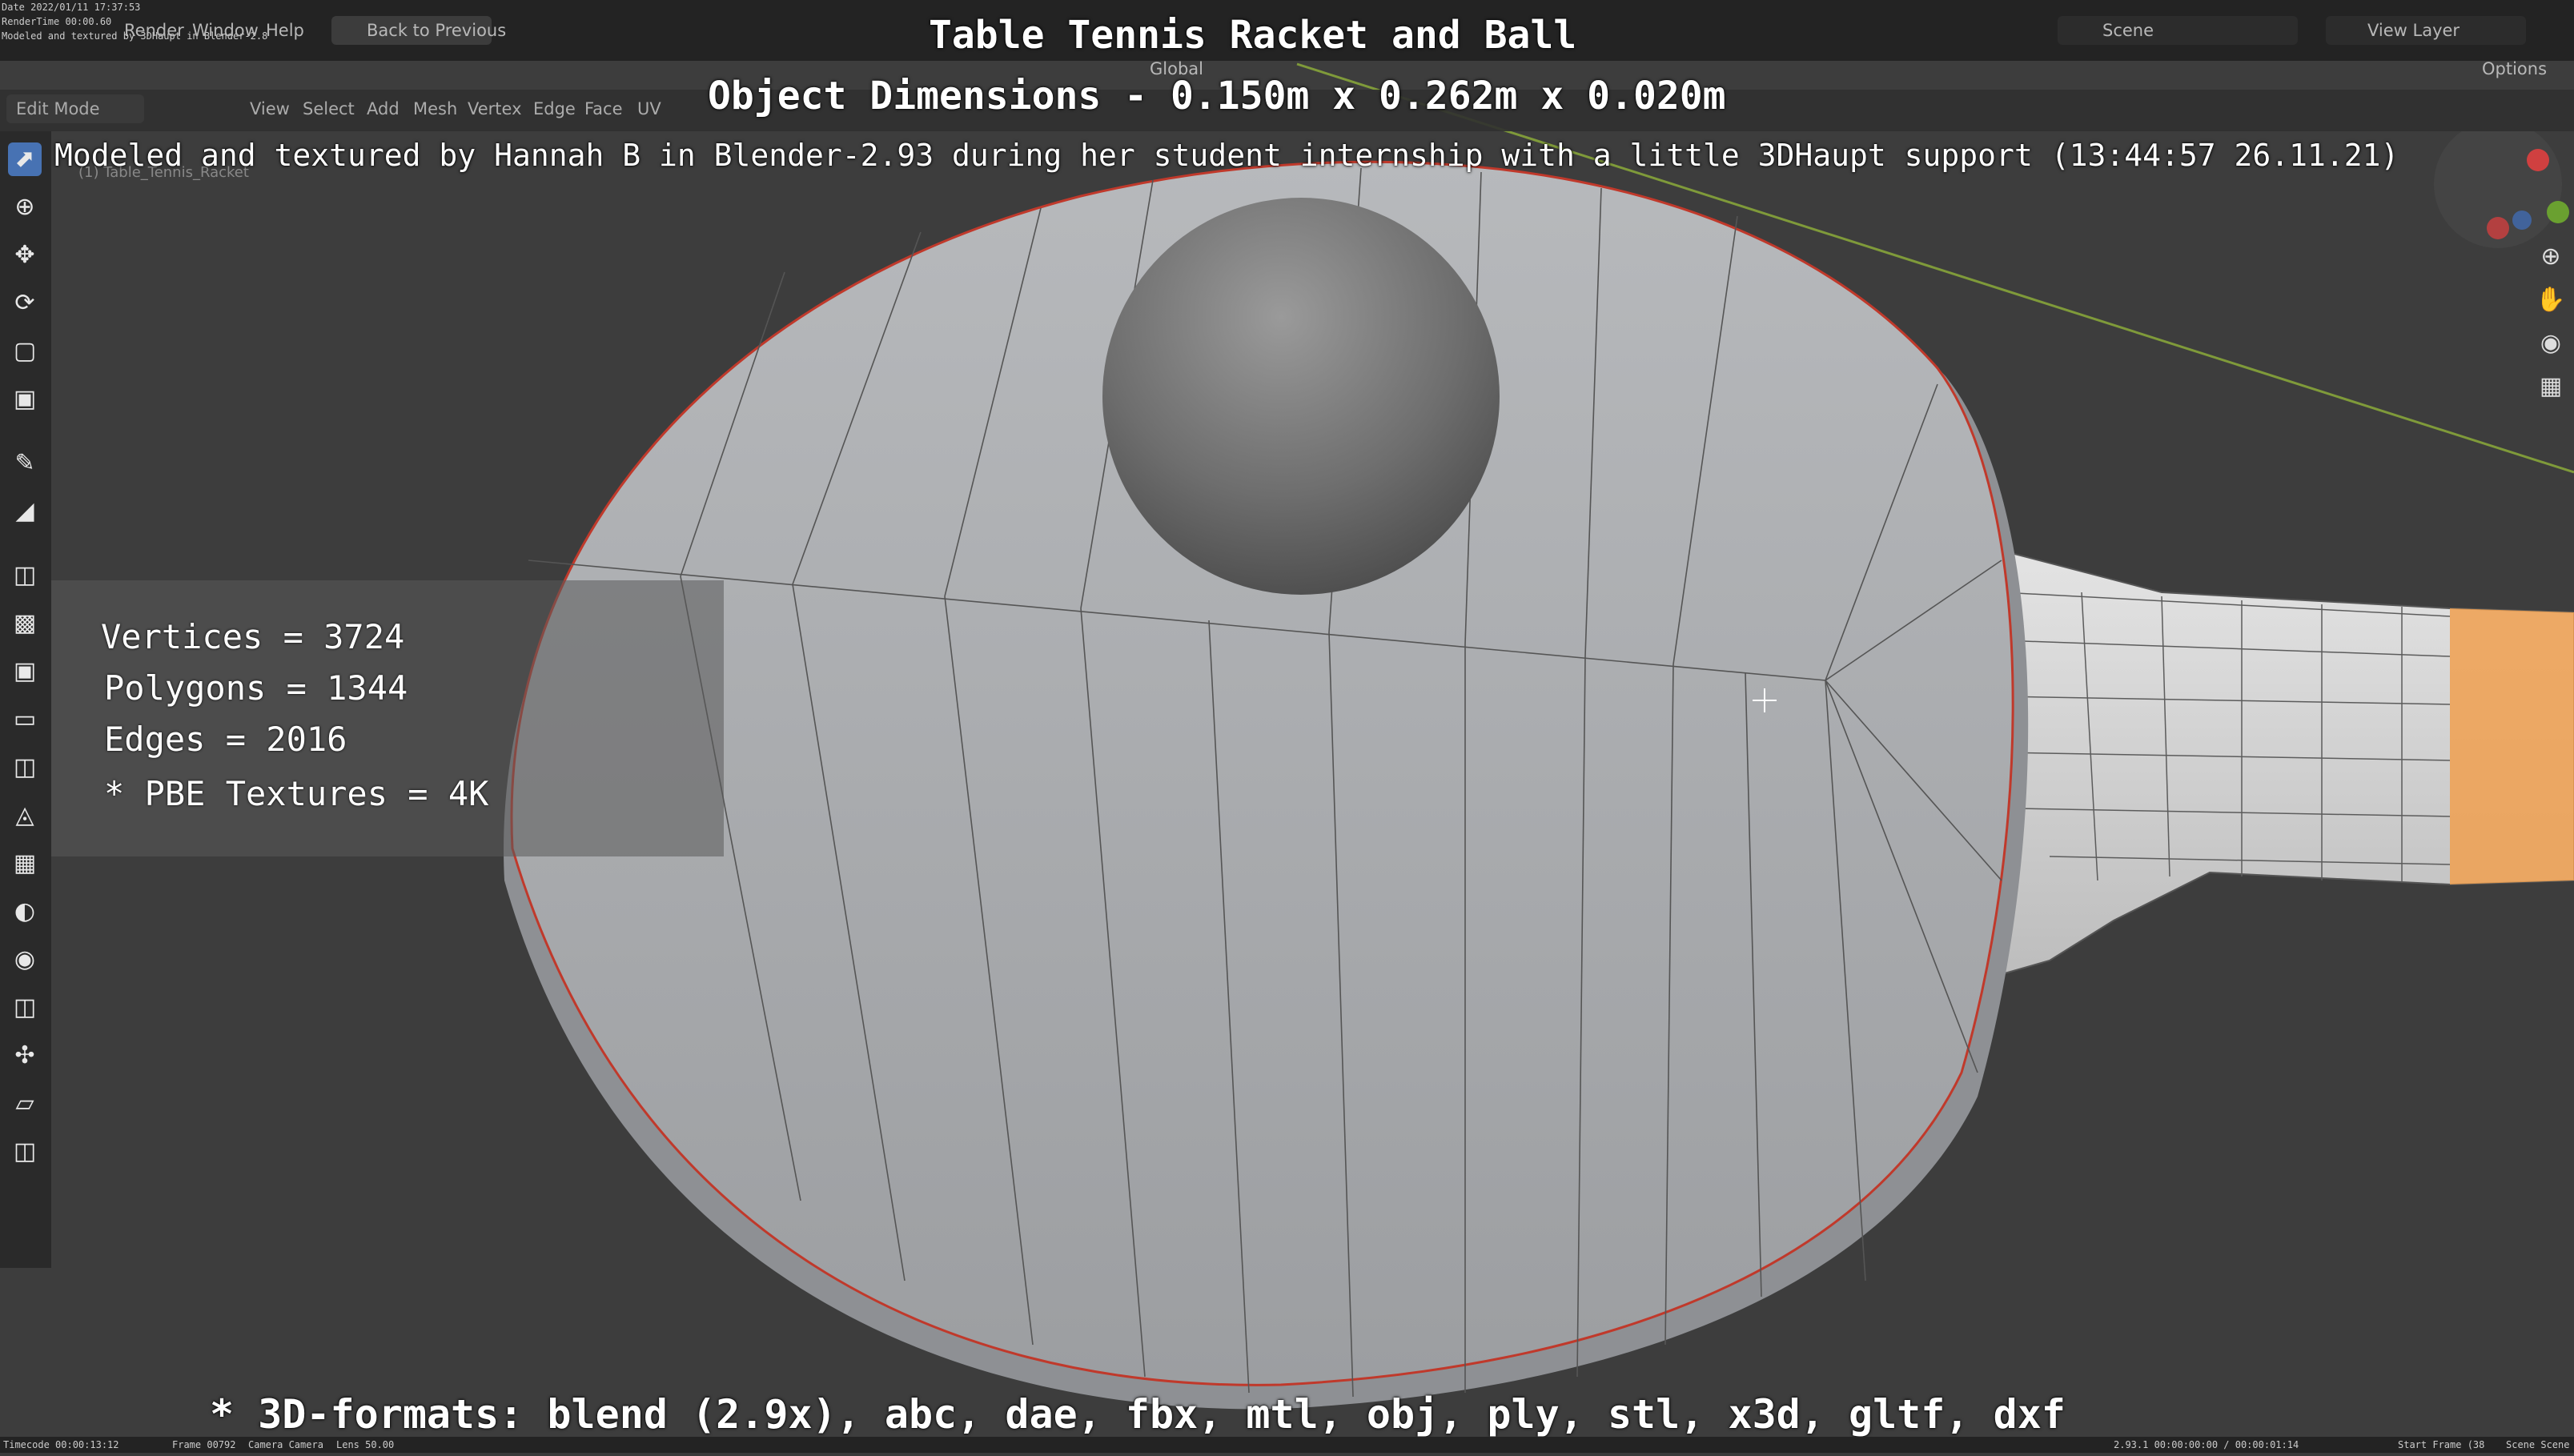 Image resolution: width=2574 pixels, height=1456 pixels. I want to click on transform-tool-icon: ▣, so click(25, 400).